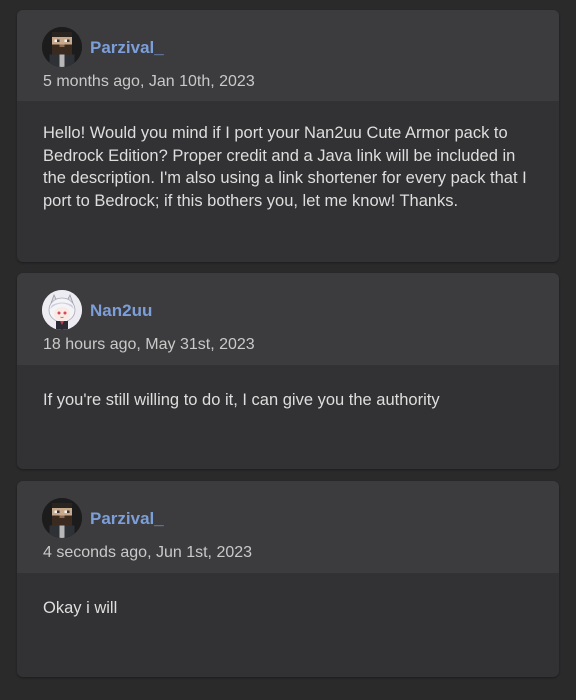 The width and height of the screenshot is (576, 700). What do you see at coordinates (288, 319) in the screenshot?
I see `comment-header: Nan2uu 18 hours ago, May 31st, 2023` at bounding box center [288, 319].